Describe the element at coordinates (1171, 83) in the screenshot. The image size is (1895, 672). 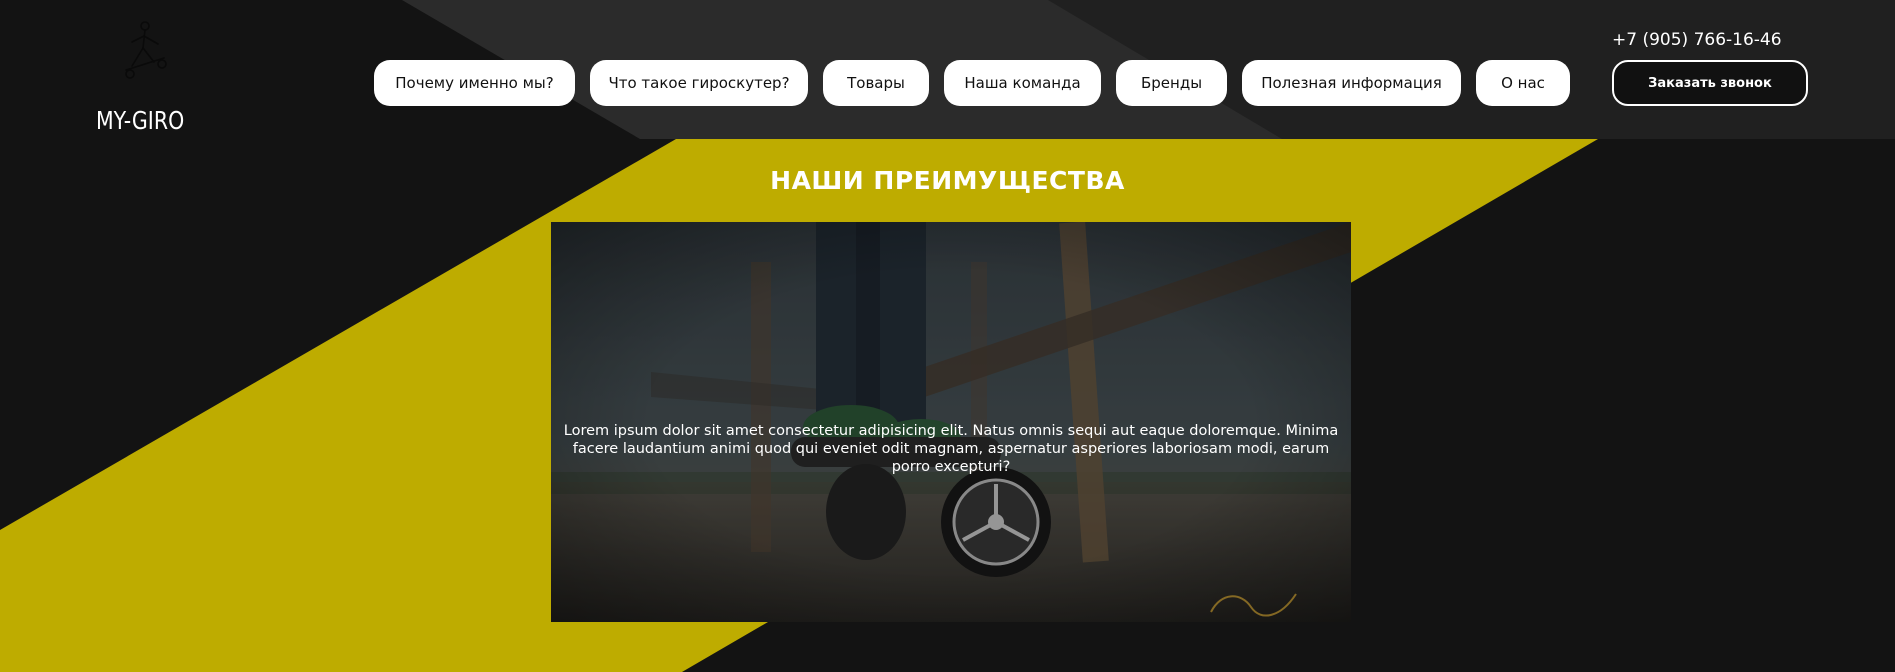
I see `nav-brands: Бренды` at that location.